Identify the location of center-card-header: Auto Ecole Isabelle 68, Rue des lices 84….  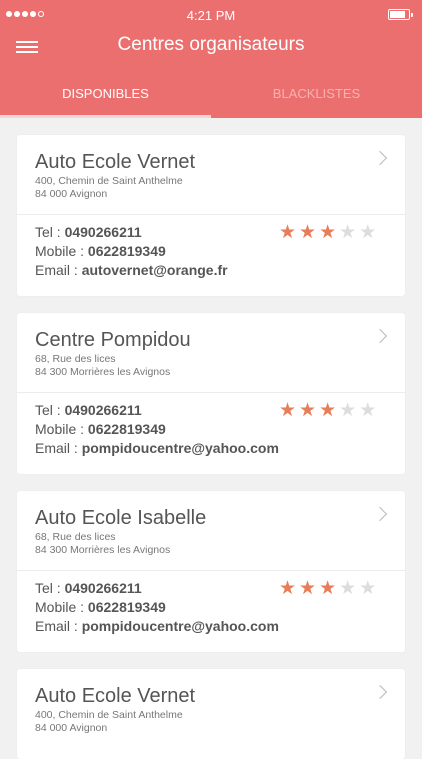
(211, 531).